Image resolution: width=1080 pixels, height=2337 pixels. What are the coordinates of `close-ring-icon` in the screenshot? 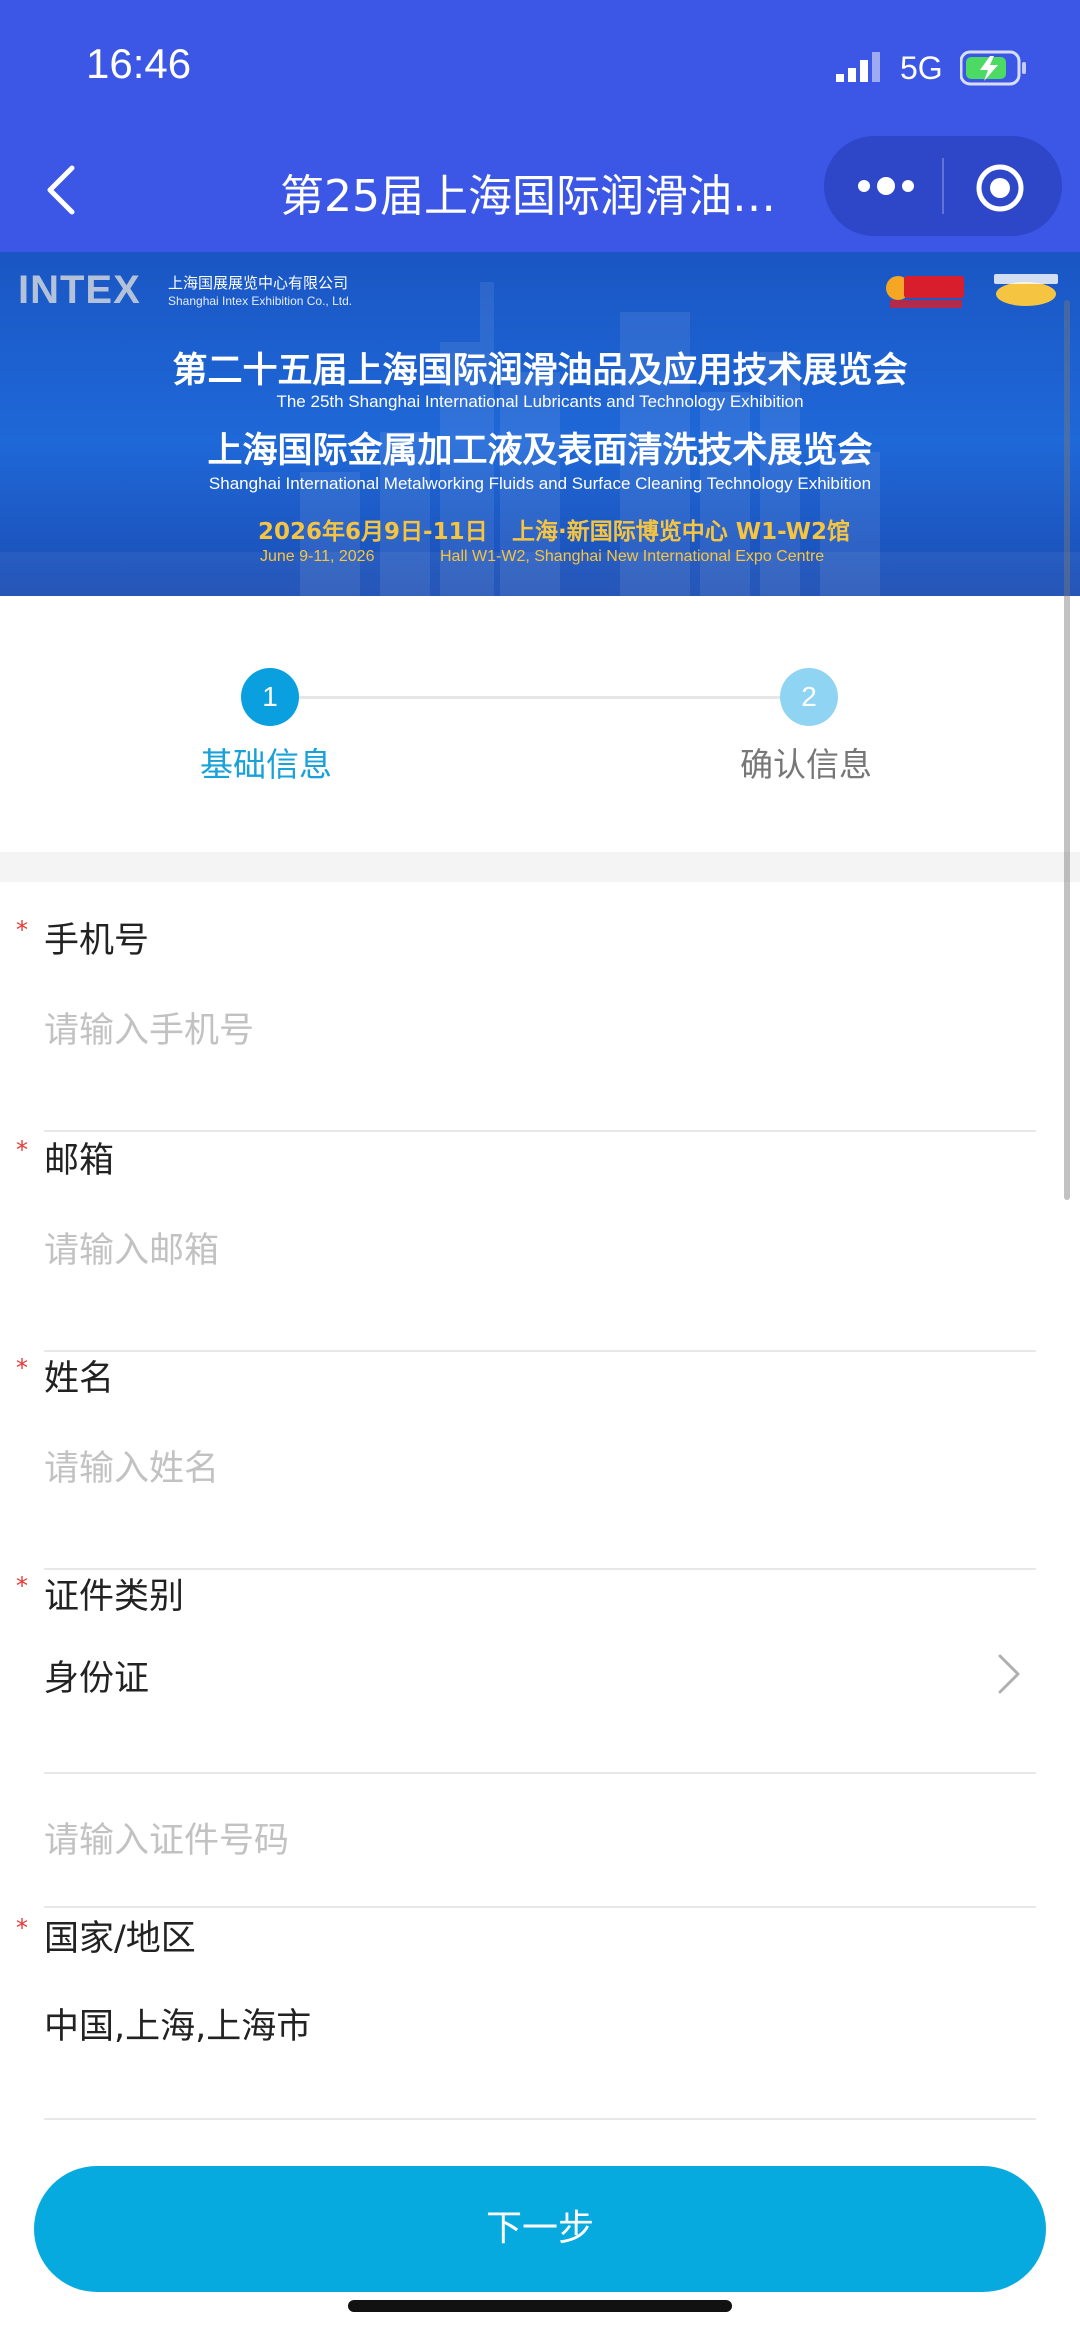 It's located at (1000, 188).